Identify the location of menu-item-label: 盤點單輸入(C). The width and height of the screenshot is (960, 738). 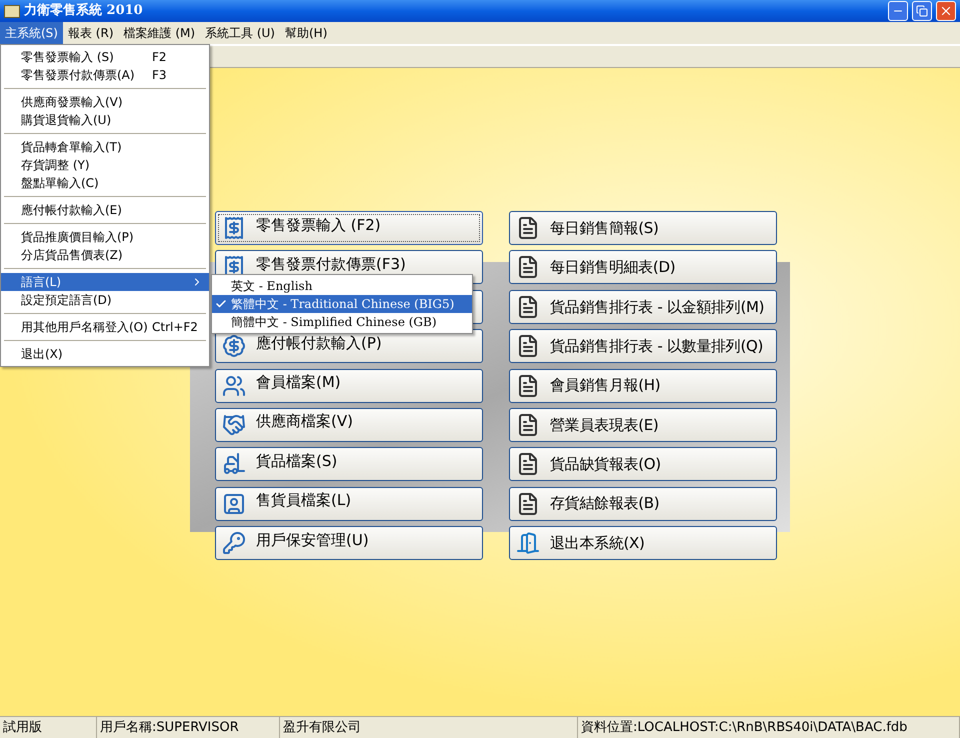
(60, 183).